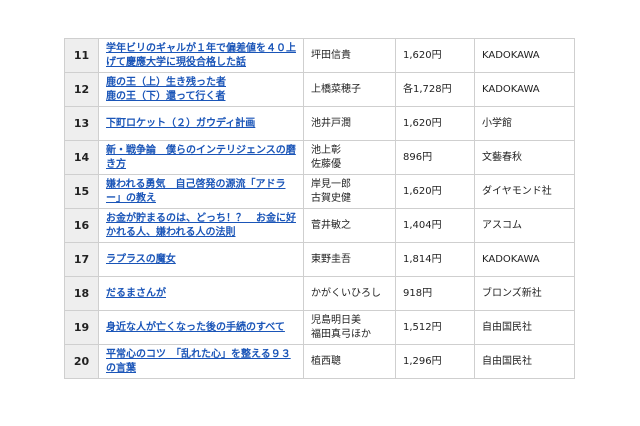 This screenshot has height=426, width=640. I want to click on table-row: 18 だるまさんが かがくいひろし 918円 ブロンズ新社, so click(319, 293).